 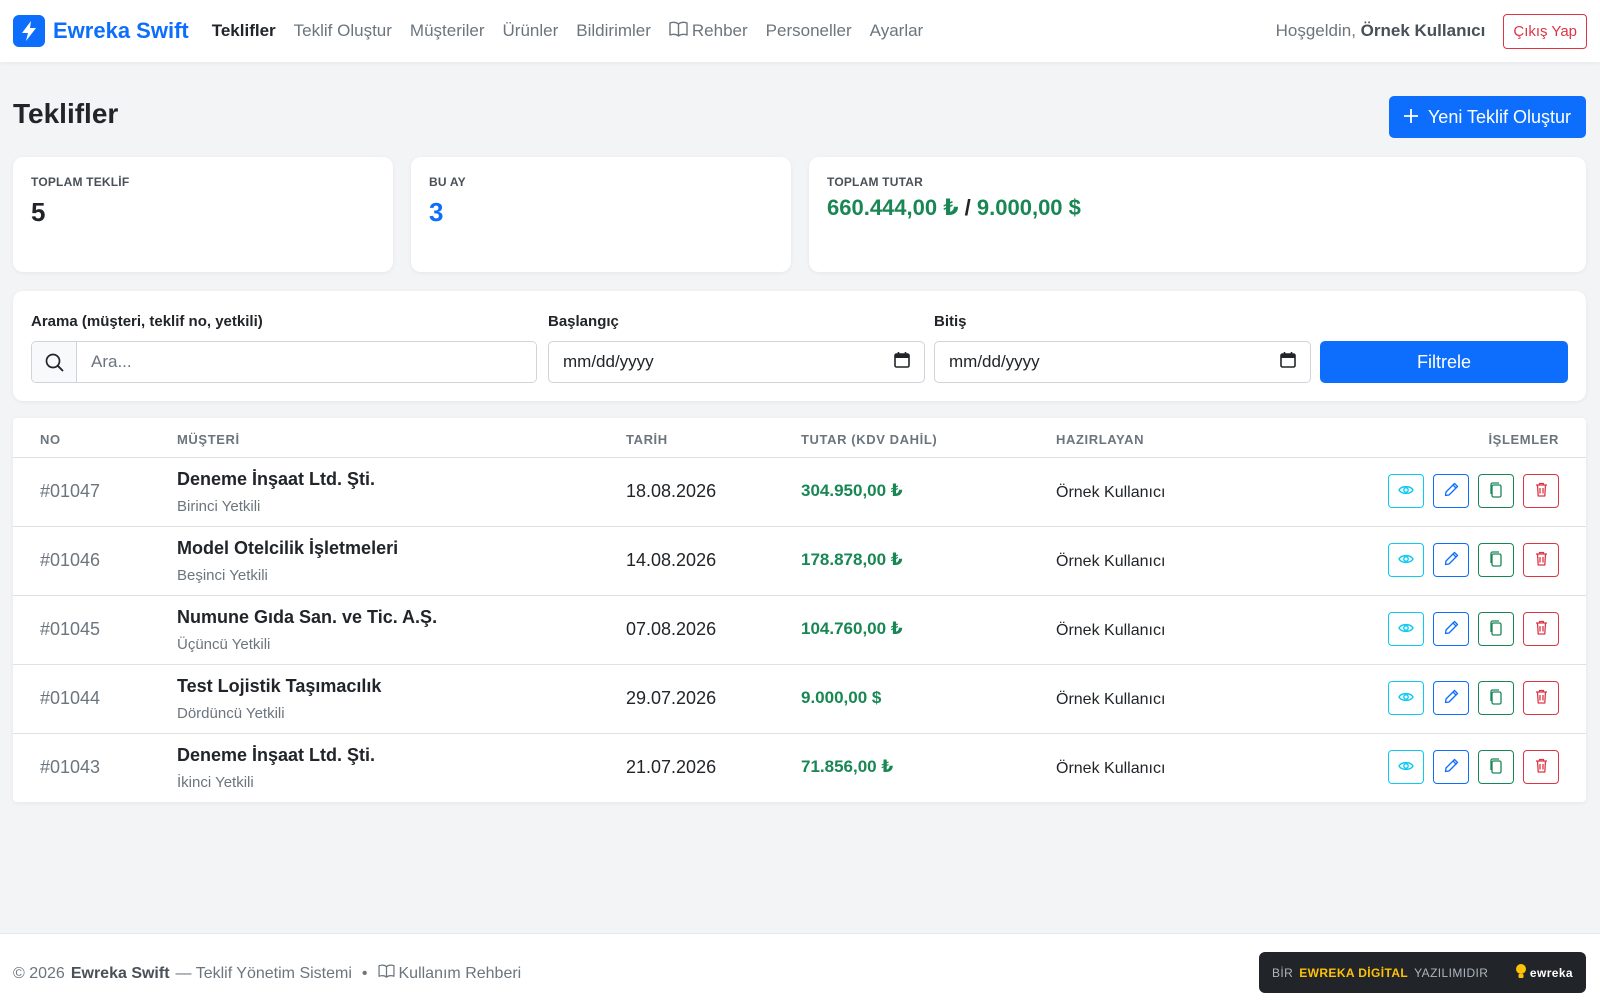 What do you see at coordinates (307, 617) in the screenshot?
I see `customer-name: Numune Gıda San. ve Tic. A.Ş.` at bounding box center [307, 617].